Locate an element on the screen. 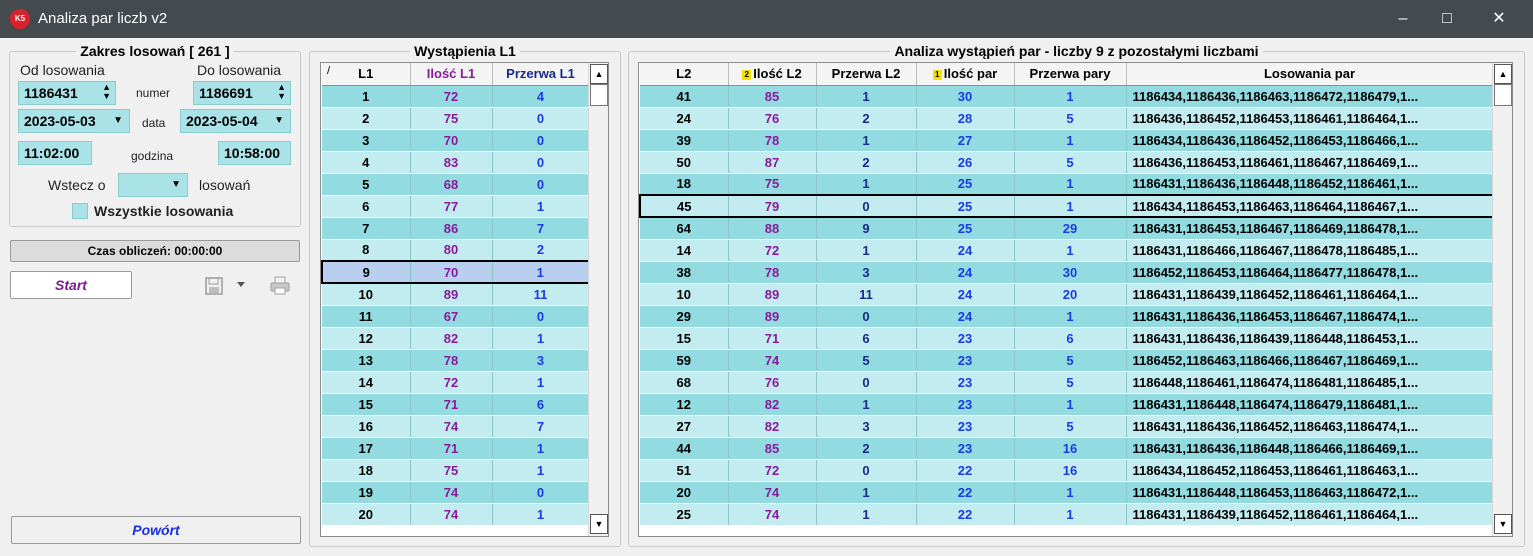 This screenshot has height=556, width=1533. table-row: 6 77 1 is located at coordinates (456, 206).